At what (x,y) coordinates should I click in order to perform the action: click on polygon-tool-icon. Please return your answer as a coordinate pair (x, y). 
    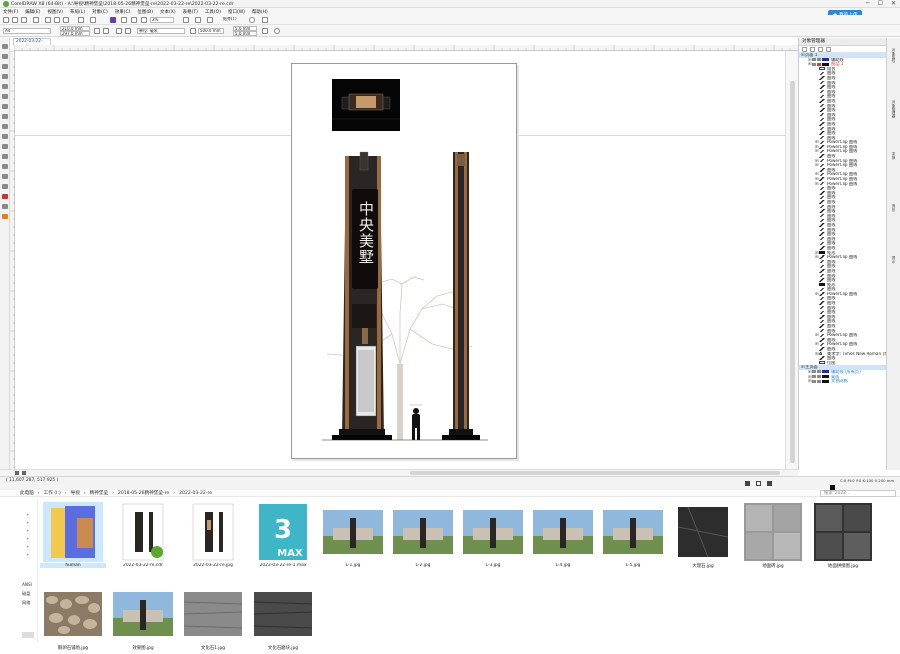
    Looking at the image, I should click on (5, 126).